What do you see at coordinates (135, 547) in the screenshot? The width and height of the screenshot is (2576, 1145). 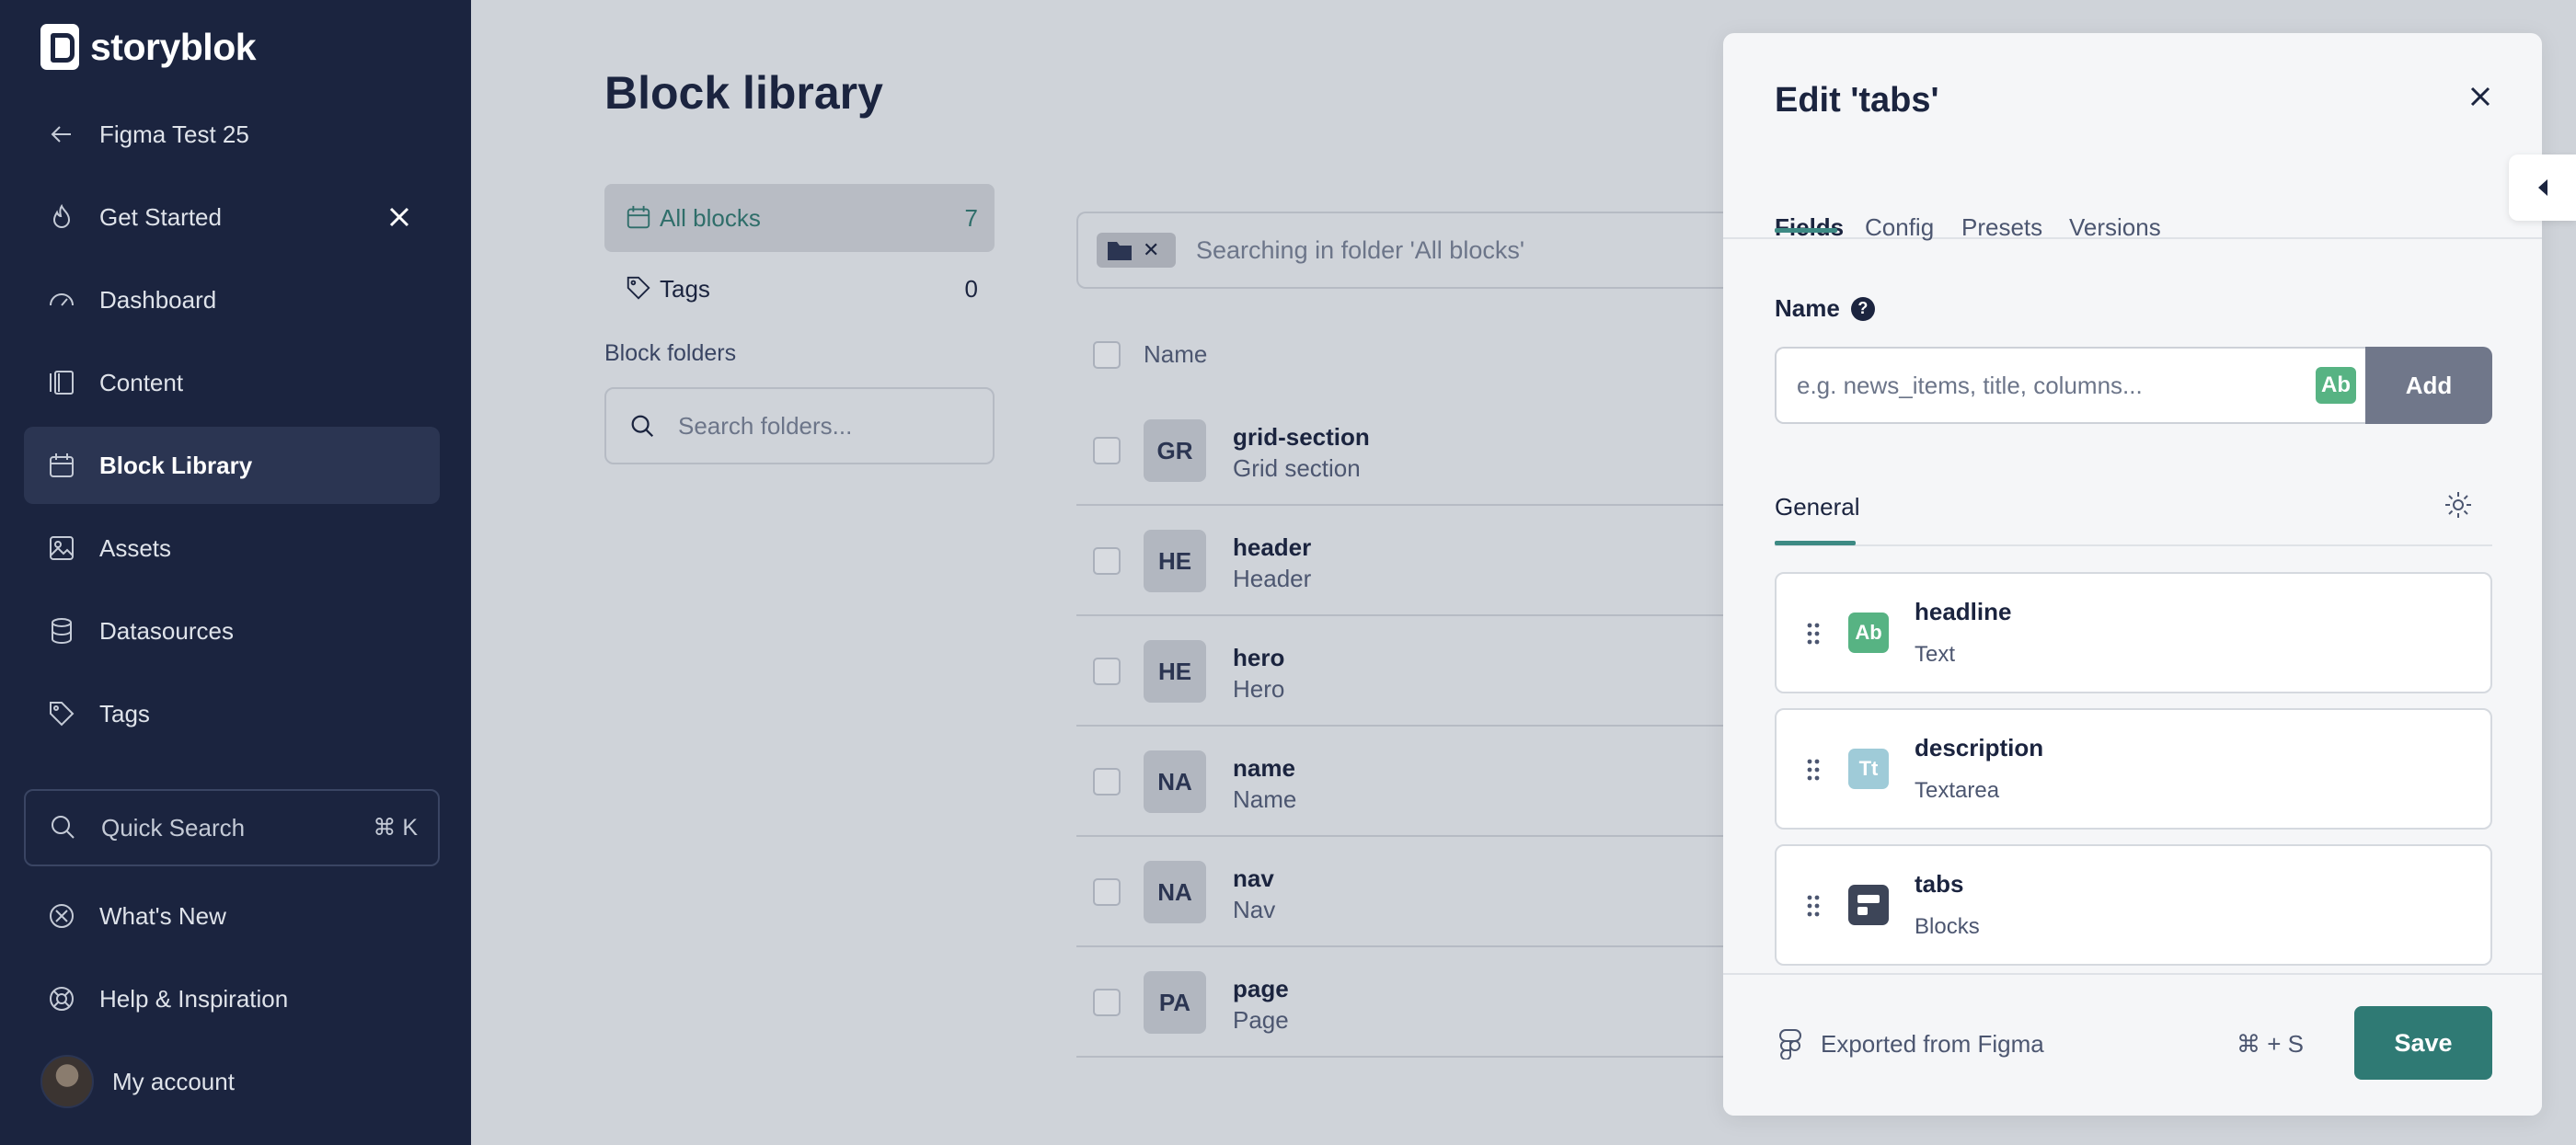 I see `sidebar-item-label: Assets` at bounding box center [135, 547].